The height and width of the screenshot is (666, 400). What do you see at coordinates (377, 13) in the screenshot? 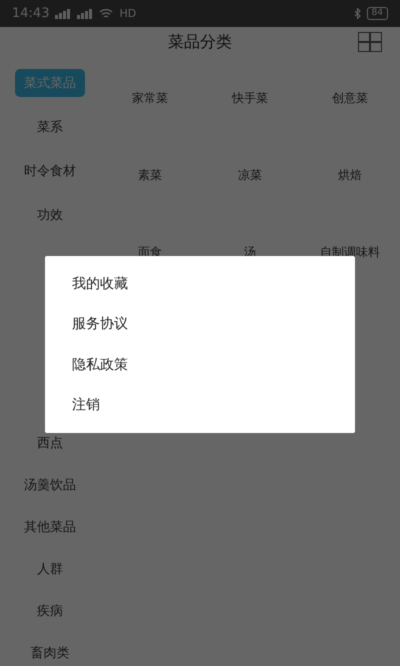
I see `battery-icon: 84` at bounding box center [377, 13].